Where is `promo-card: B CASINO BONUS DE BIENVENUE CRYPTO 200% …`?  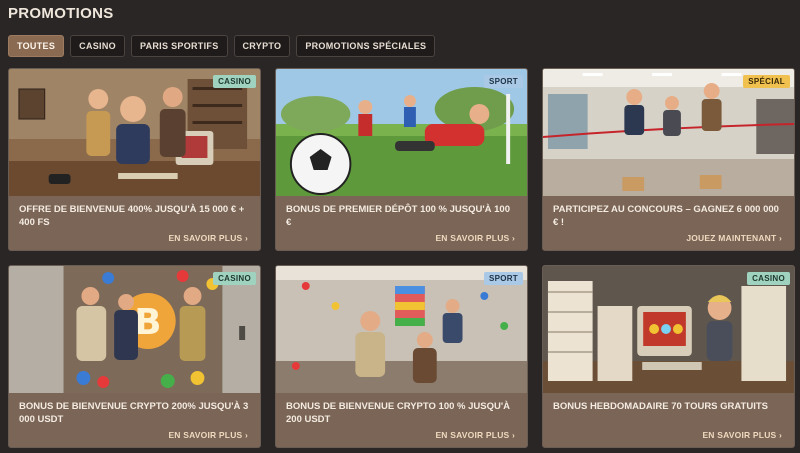
promo-card: B CASINO BONUS DE BIENVENUE CRYPTO 200% … is located at coordinates (134, 356).